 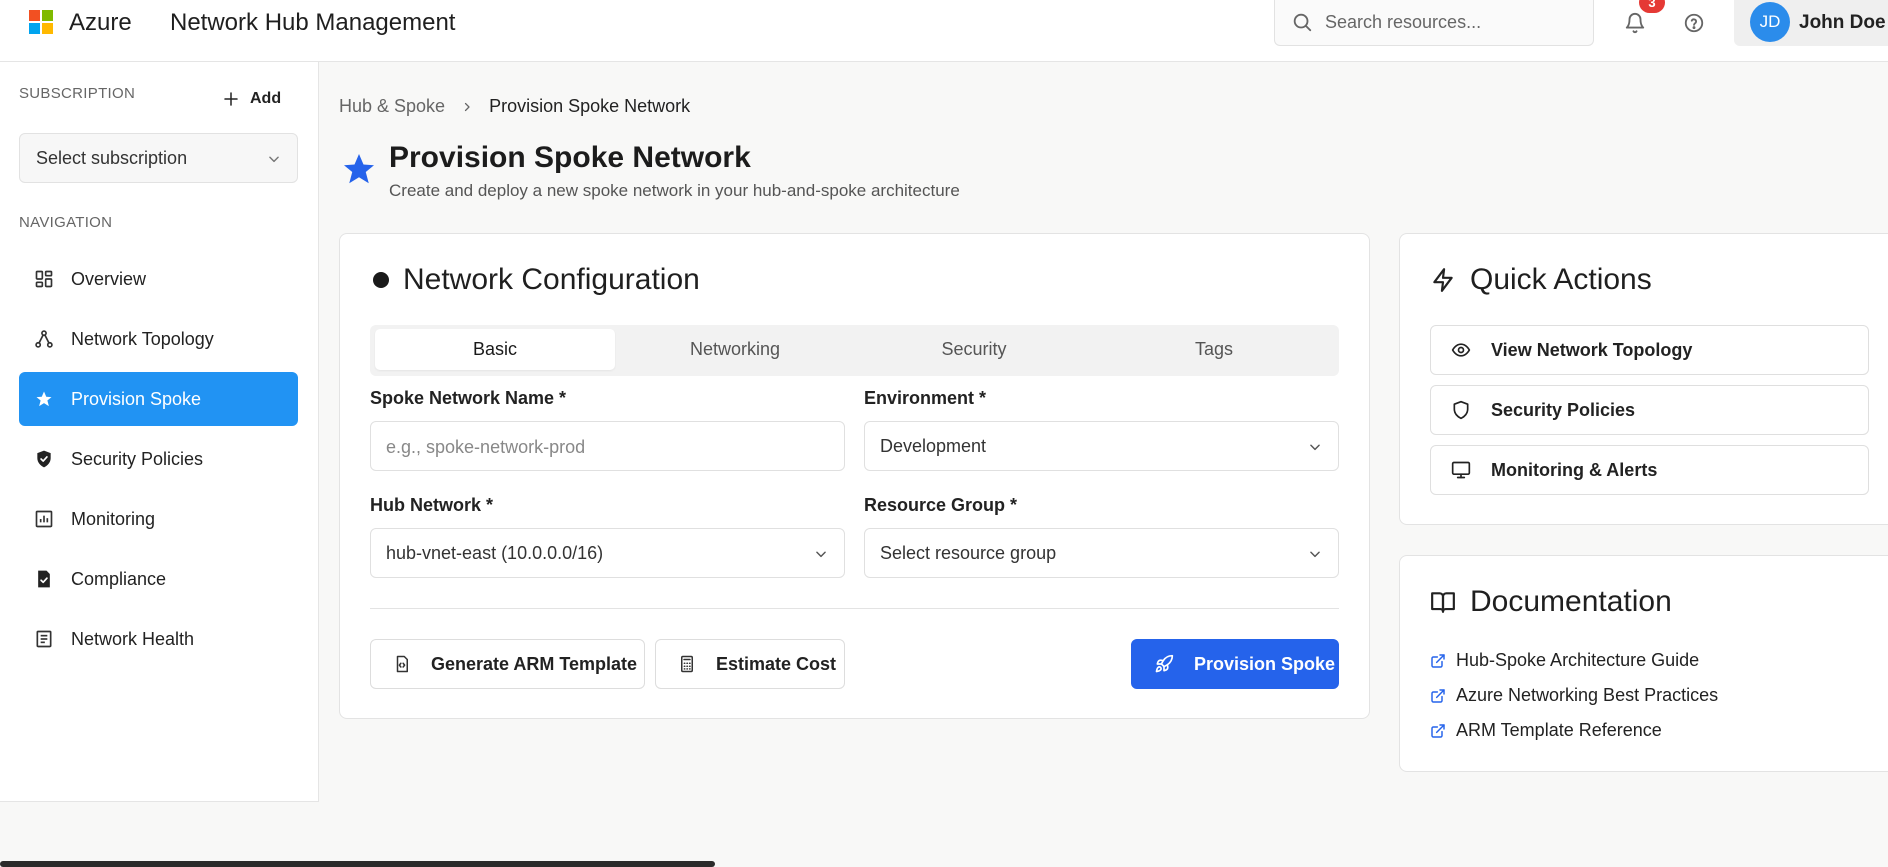 I want to click on hub-network-value: hub-vnet-east (10.0.0.0/16), so click(x=495, y=553).